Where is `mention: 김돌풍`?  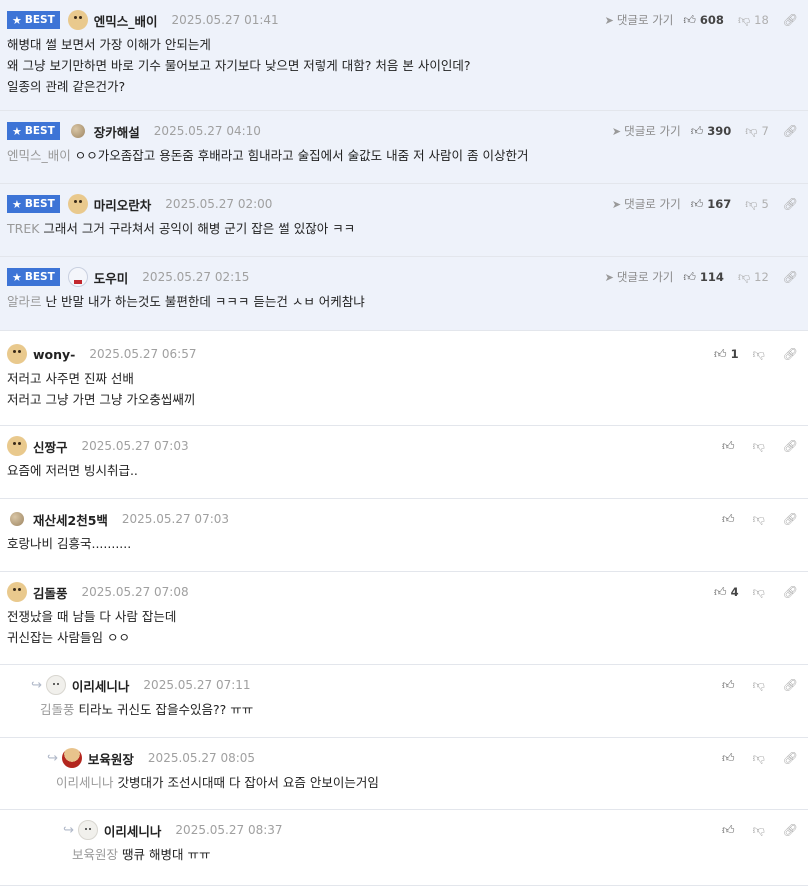 mention: 김돌풍 is located at coordinates (57, 709).